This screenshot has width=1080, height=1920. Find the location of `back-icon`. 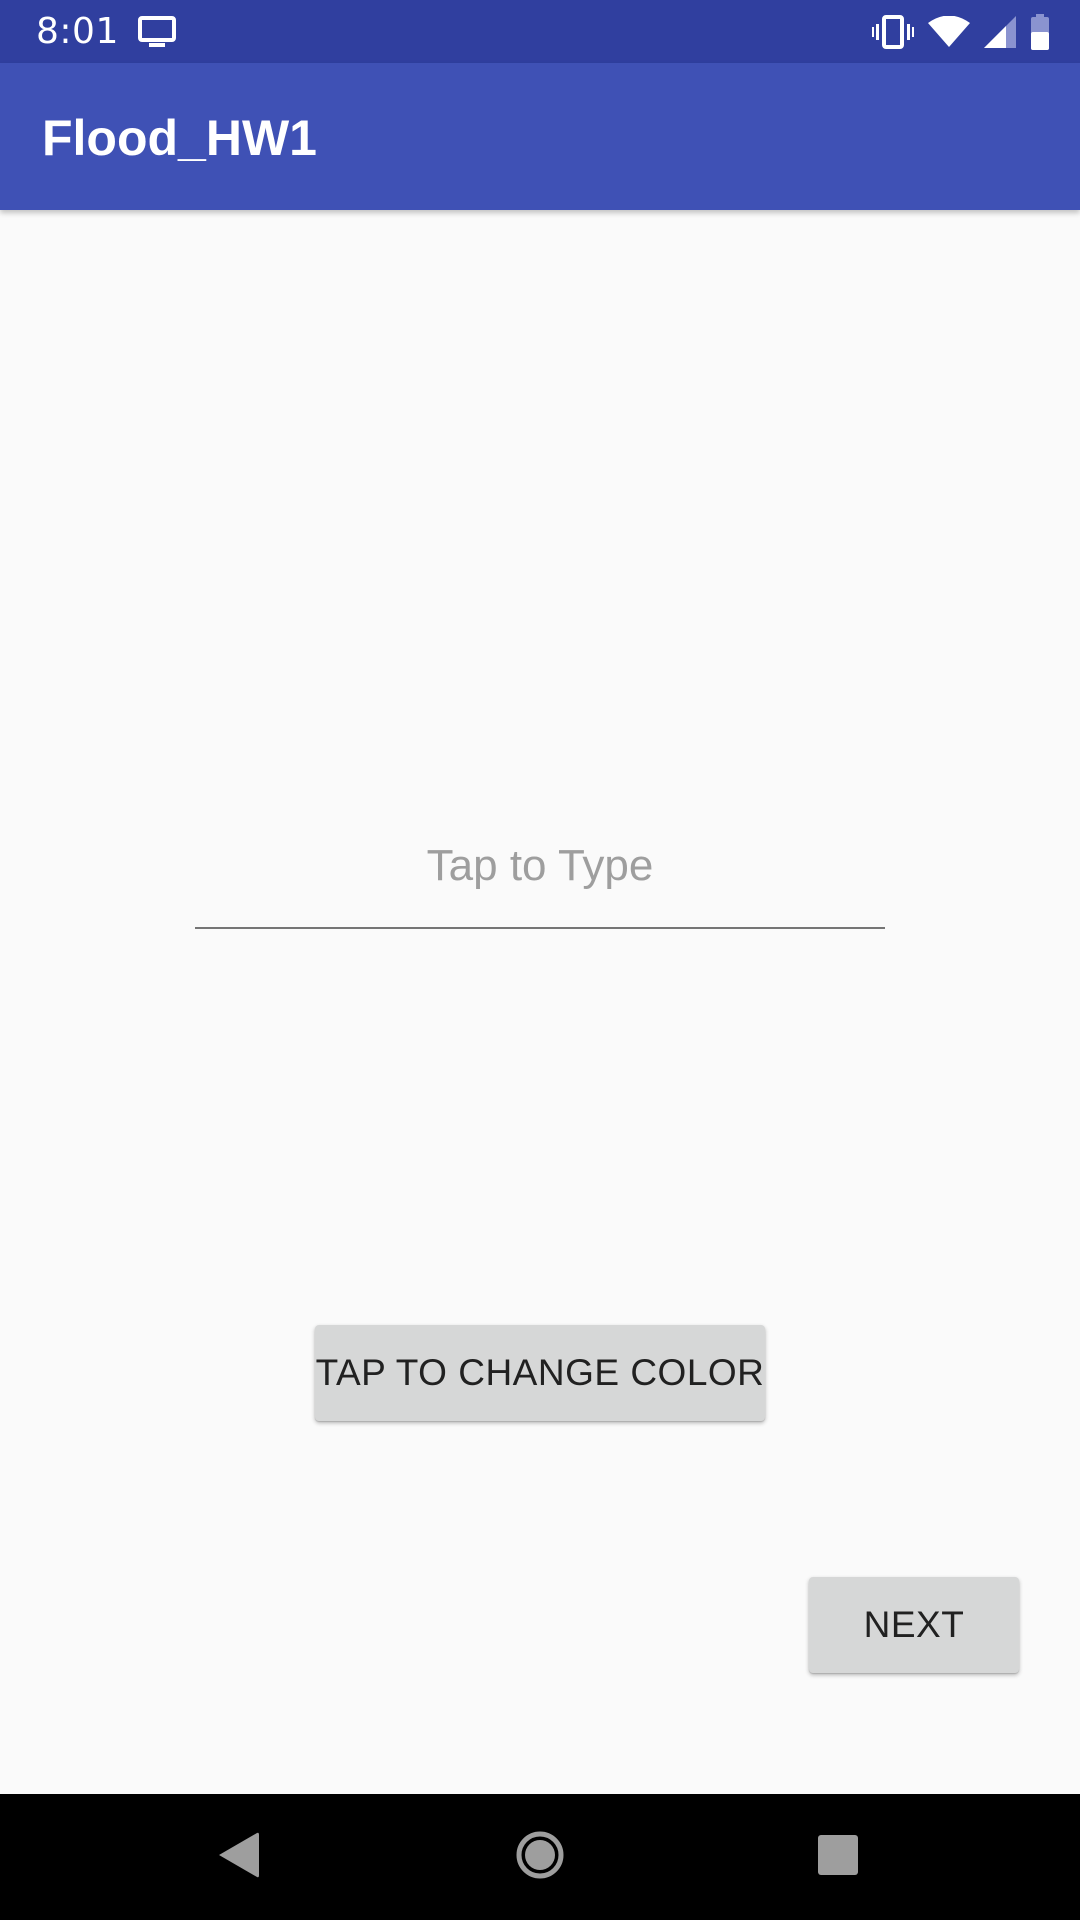

back-icon is located at coordinates (239, 1857).